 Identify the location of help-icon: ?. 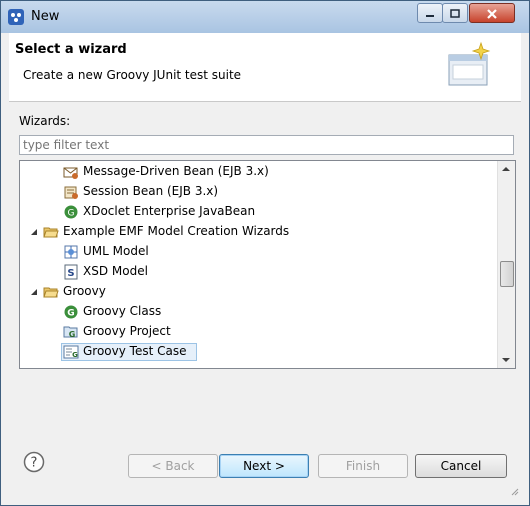
(34, 462).